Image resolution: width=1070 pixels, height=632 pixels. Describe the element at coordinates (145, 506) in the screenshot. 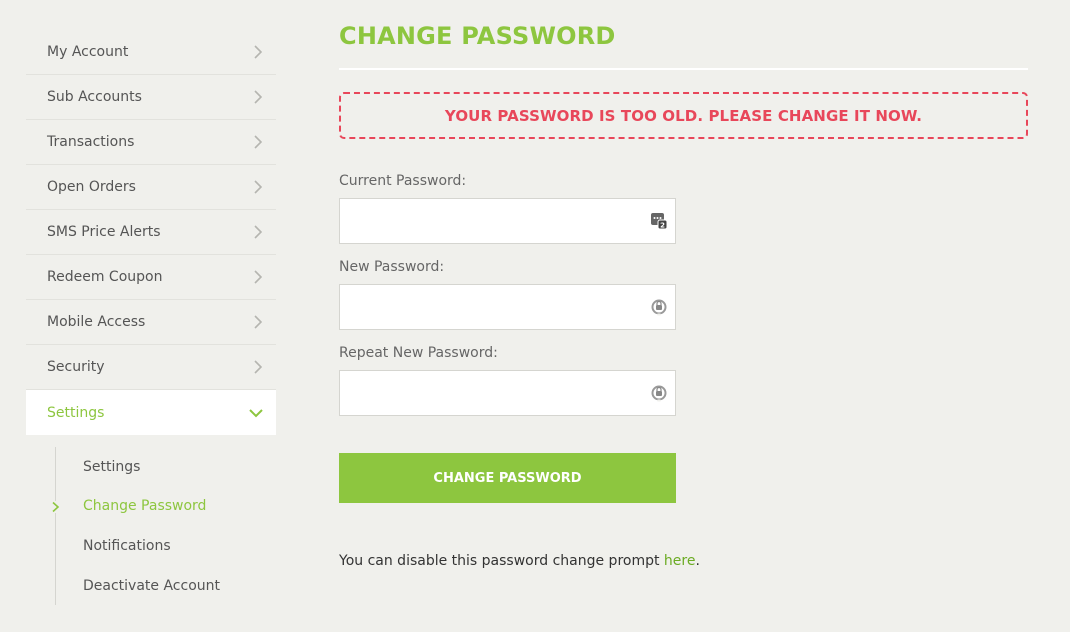

I see `subnav-item-label: Change Password` at that location.